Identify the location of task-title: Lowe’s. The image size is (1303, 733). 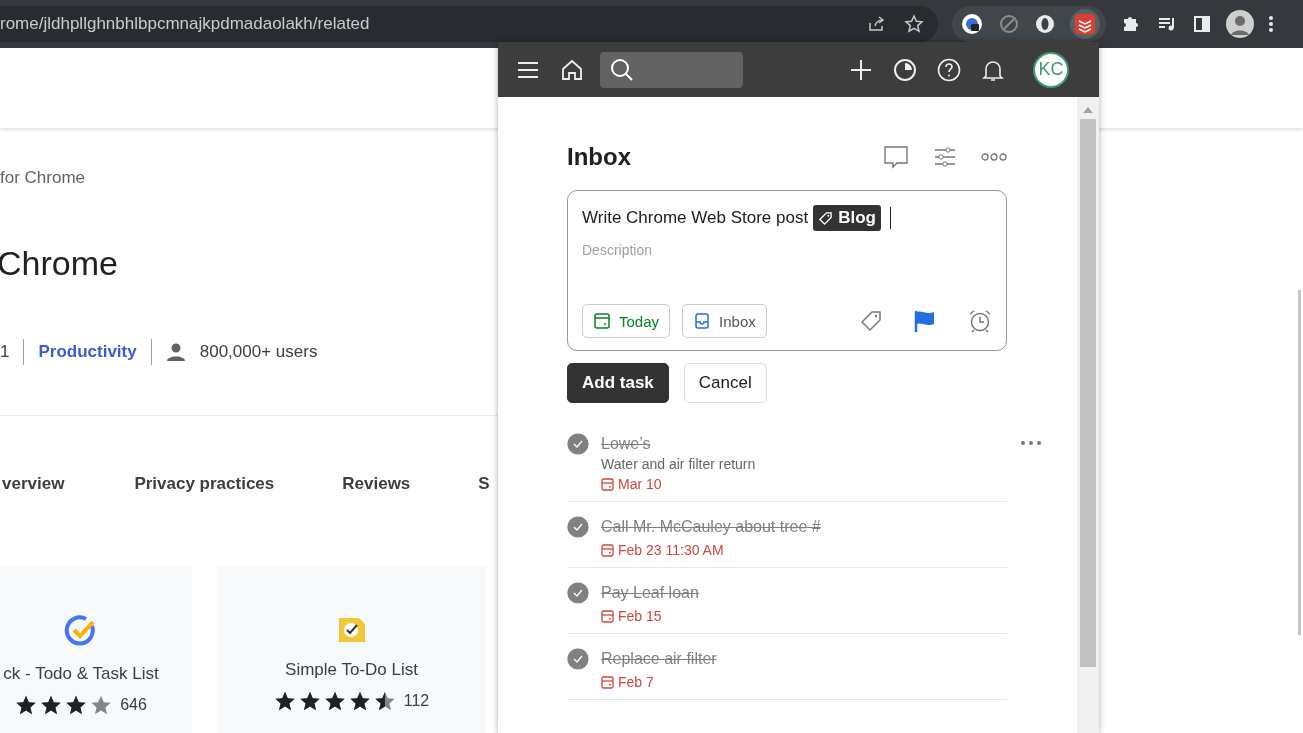
(626, 444).